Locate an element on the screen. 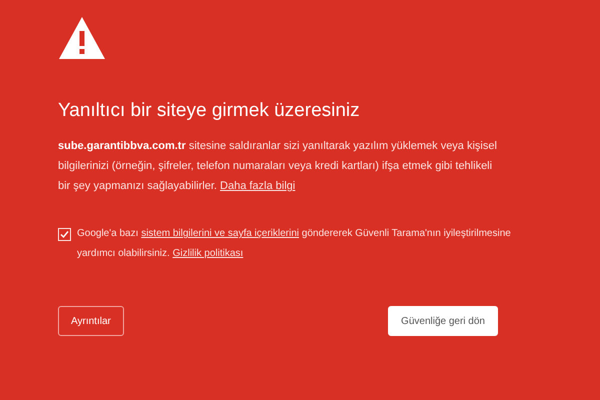 This screenshot has width=600, height=400. link: sistem bilgilerini ve sayfa içeriklerini is located at coordinates (220, 233).